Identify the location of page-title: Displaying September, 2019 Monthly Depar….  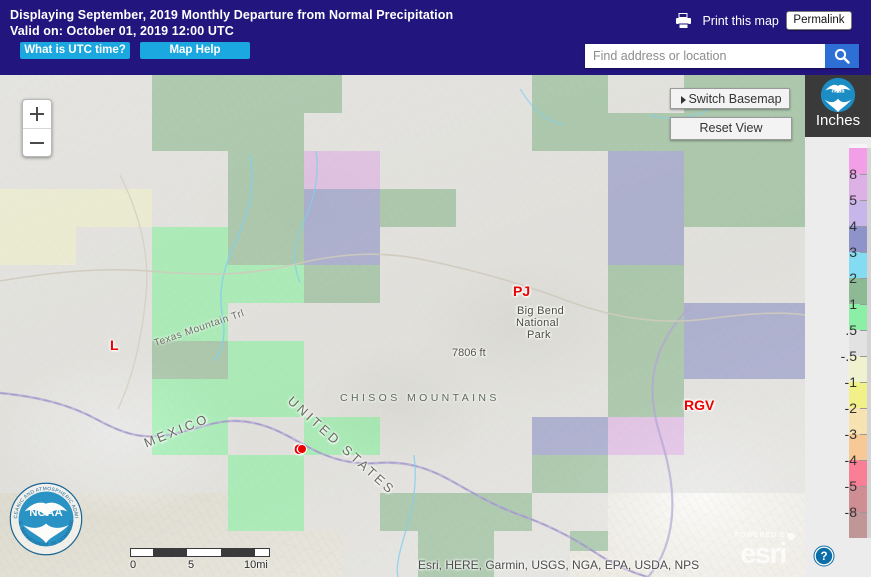
(232, 15).